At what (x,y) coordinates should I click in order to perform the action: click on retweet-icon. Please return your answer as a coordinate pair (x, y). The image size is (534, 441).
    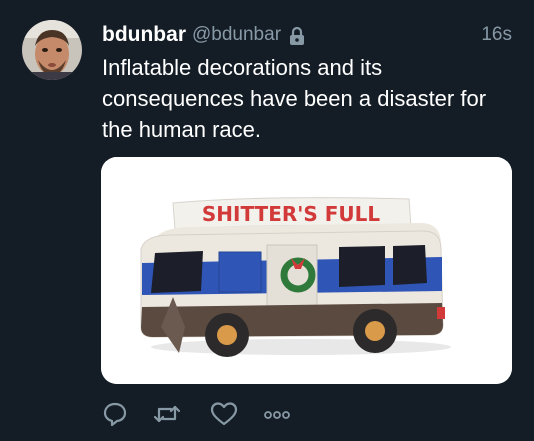
    Looking at the image, I should click on (167, 414).